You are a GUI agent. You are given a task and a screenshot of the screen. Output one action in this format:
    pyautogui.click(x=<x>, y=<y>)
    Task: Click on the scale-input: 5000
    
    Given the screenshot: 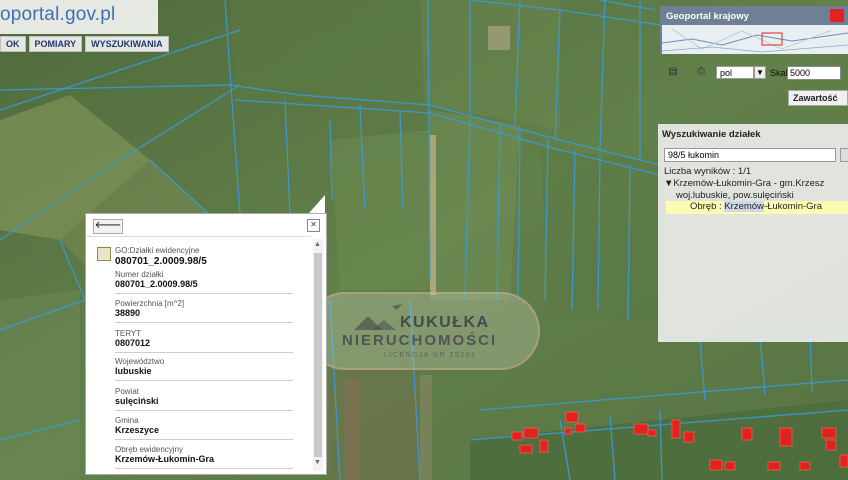 What is the action you would take?
    pyautogui.click(x=814, y=73)
    